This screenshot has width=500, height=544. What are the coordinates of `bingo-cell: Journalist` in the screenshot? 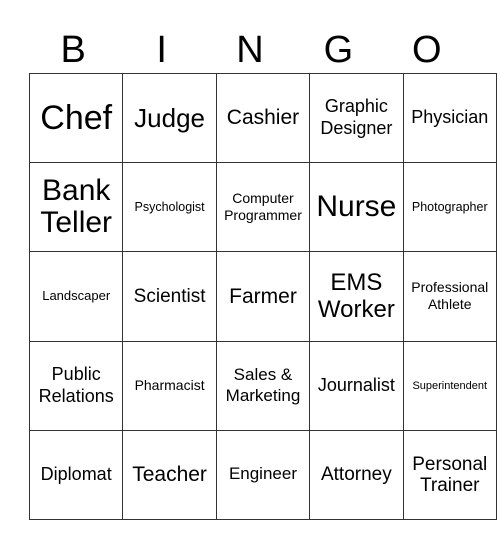 It's located at (356, 385).